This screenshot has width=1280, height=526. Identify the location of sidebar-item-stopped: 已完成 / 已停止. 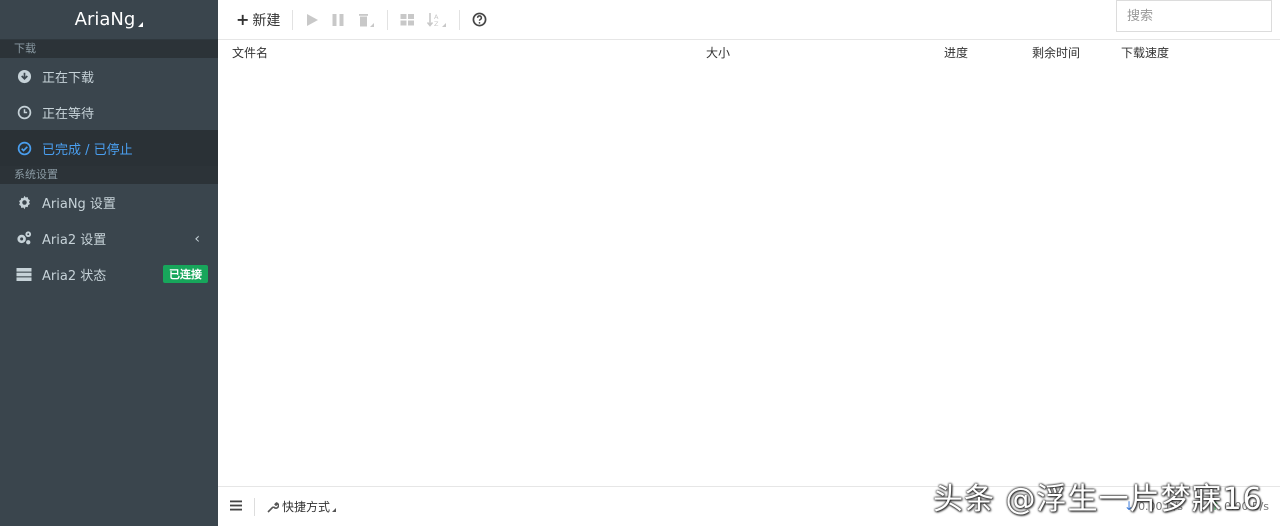
(109, 148).